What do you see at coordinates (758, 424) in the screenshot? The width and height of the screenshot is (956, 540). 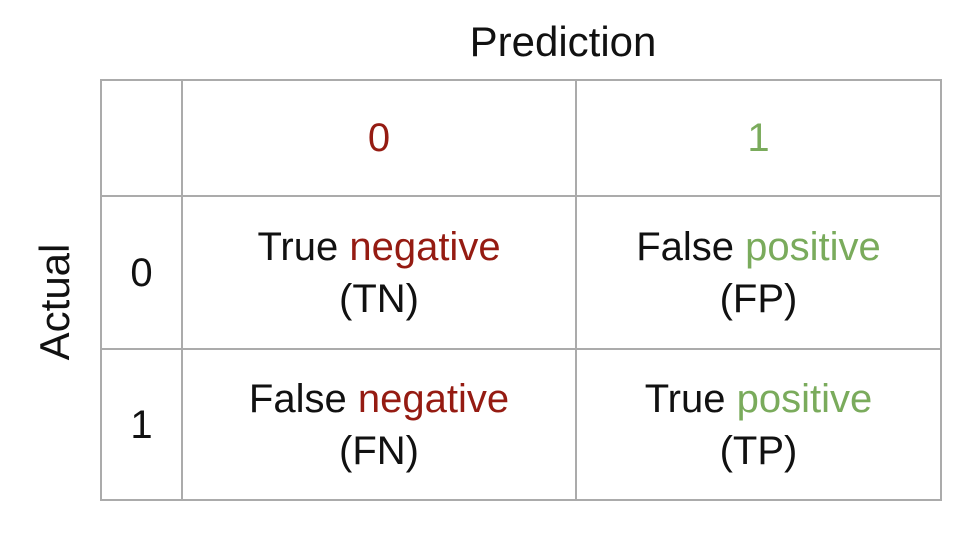 I see `cell-true-positive: True positive (TP)` at bounding box center [758, 424].